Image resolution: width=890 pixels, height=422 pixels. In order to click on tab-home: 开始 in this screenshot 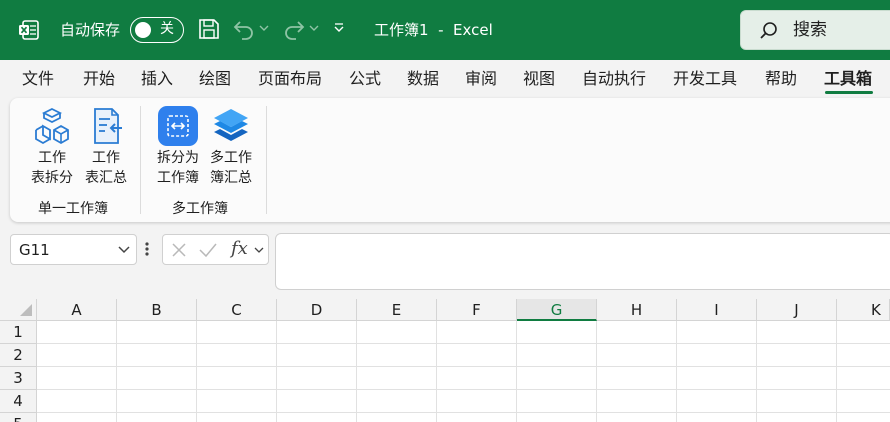, I will do `click(99, 79)`.